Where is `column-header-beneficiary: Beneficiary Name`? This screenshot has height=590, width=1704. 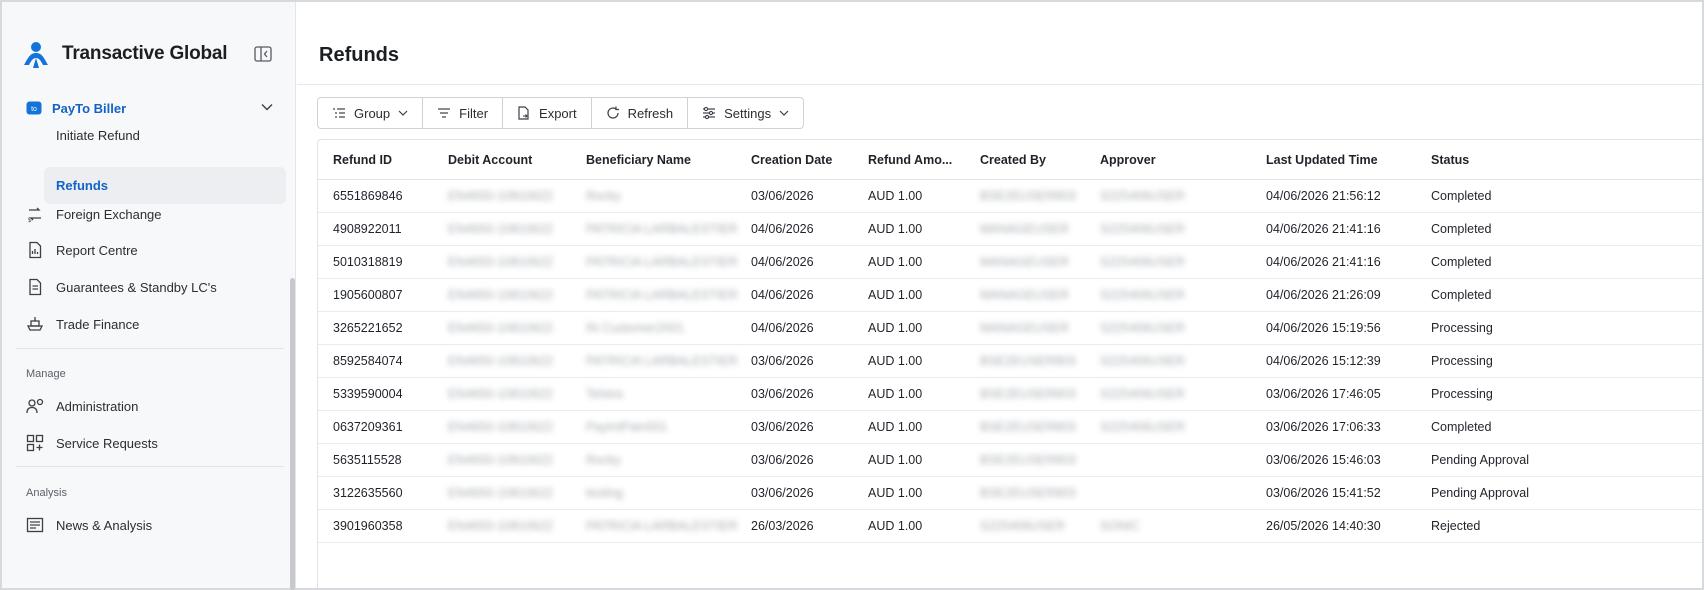
column-header-beneficiary: Beneficiary Name is located at coordinates (638, 160).